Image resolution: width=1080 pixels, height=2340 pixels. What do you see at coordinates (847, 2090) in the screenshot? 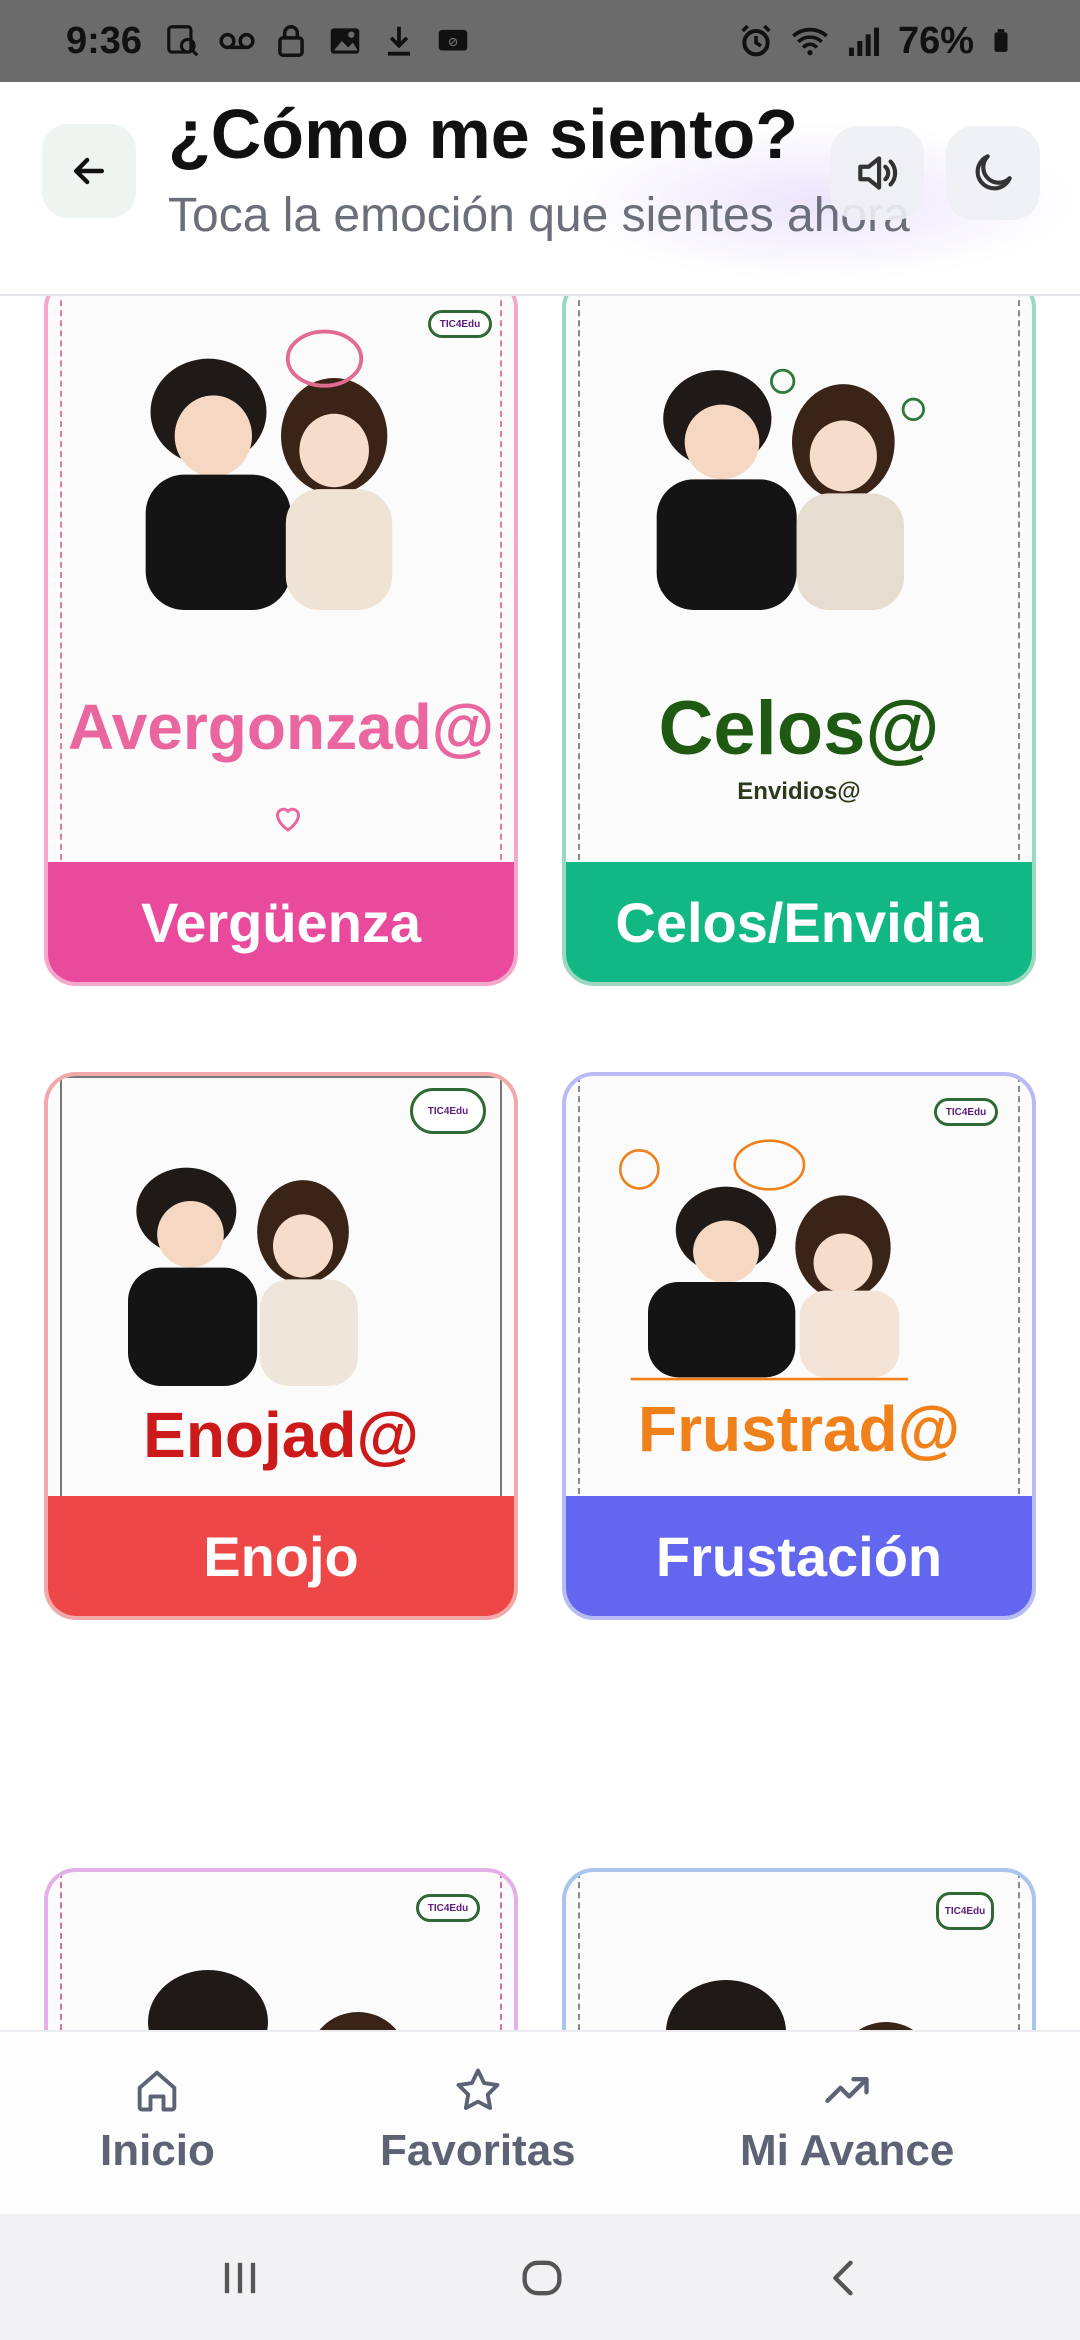
I see `trending-up-icon` at bounding box center [847, 2090].